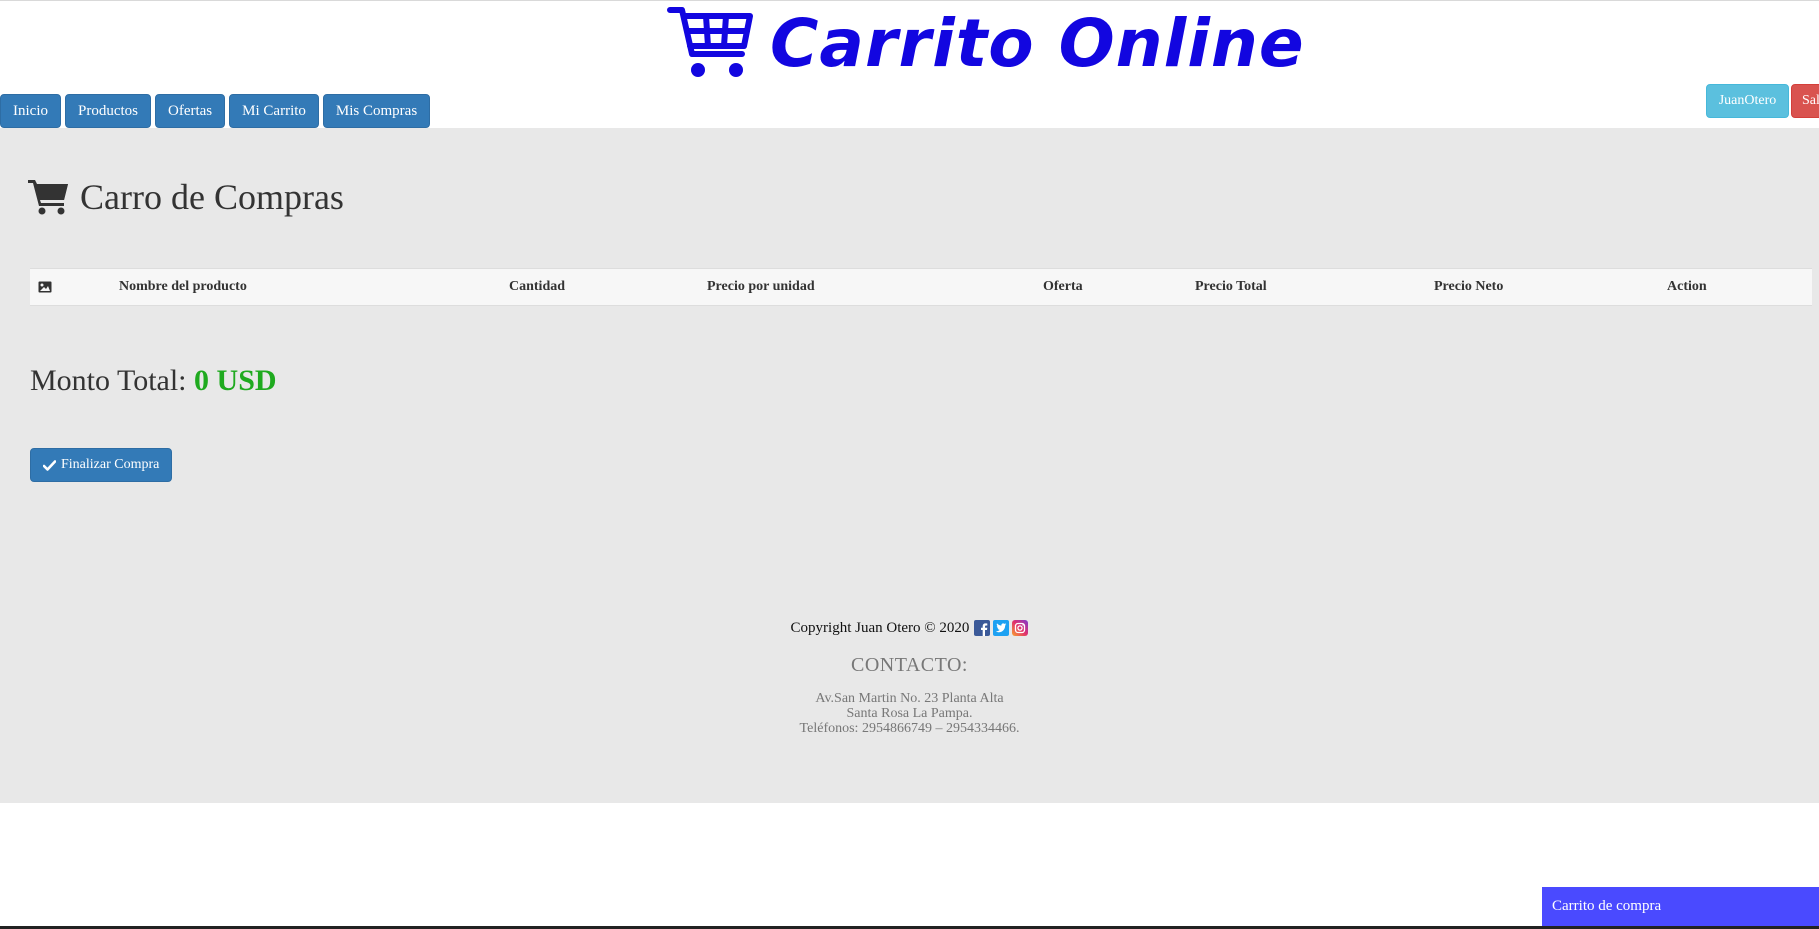  I want to click on column-header-total-price: Precio Total, so click(1231, 286).